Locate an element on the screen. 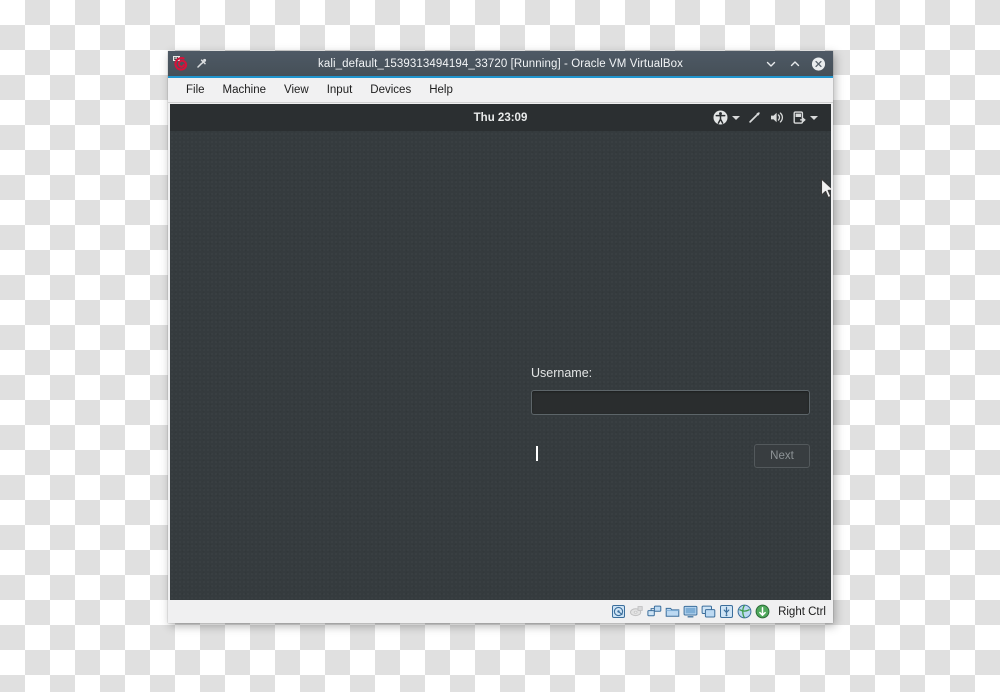 The image size is (1000, 692). maximize-button is located at coordinates (794, 63).